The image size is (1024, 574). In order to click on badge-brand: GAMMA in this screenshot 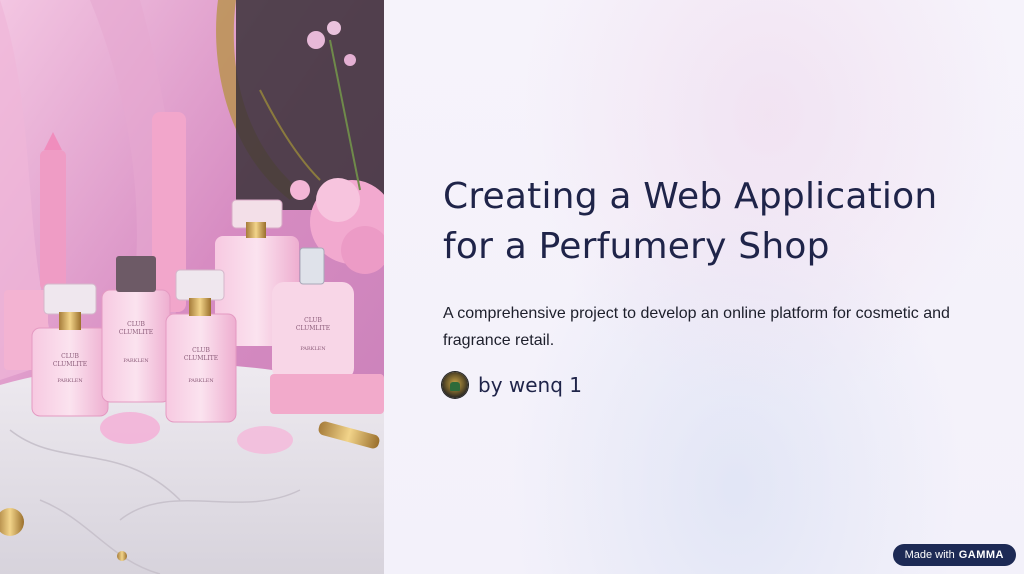, I will do `click(981, 555)`.